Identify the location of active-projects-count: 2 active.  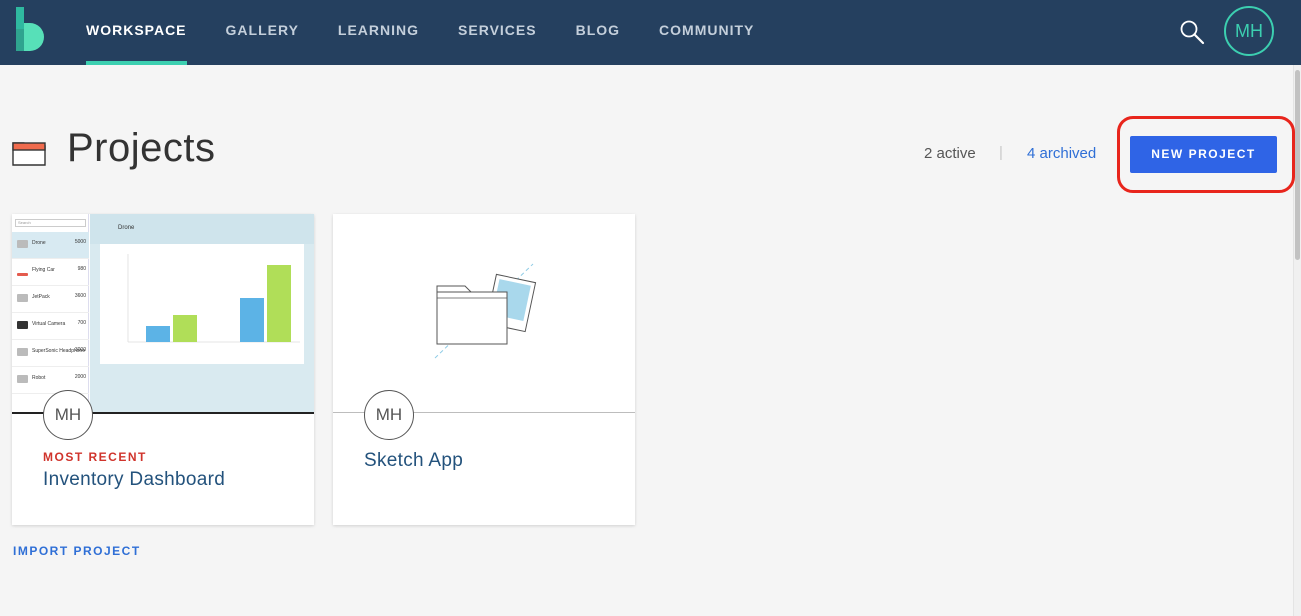
(950, 153).